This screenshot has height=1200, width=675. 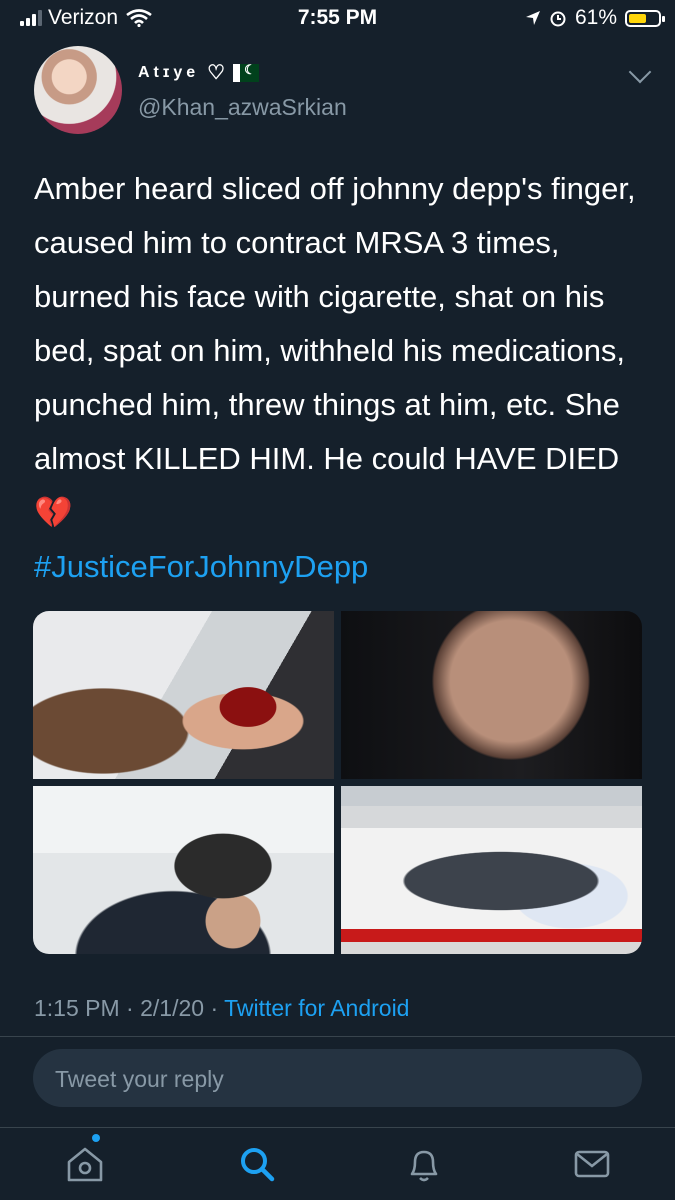 What do you see at coordinates (595, 17) in the screenshot?
I see `battery-percent: 61%` at bounding box center [595, 17].